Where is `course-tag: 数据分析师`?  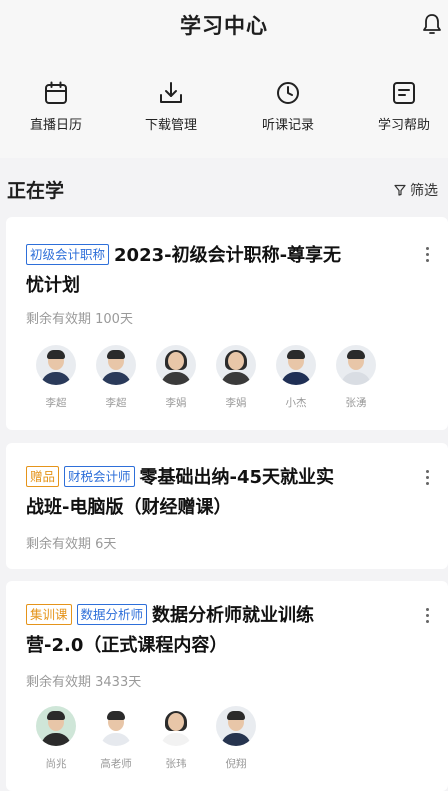 course-tag: 数据分析师 is located at coordinates (112, 614).